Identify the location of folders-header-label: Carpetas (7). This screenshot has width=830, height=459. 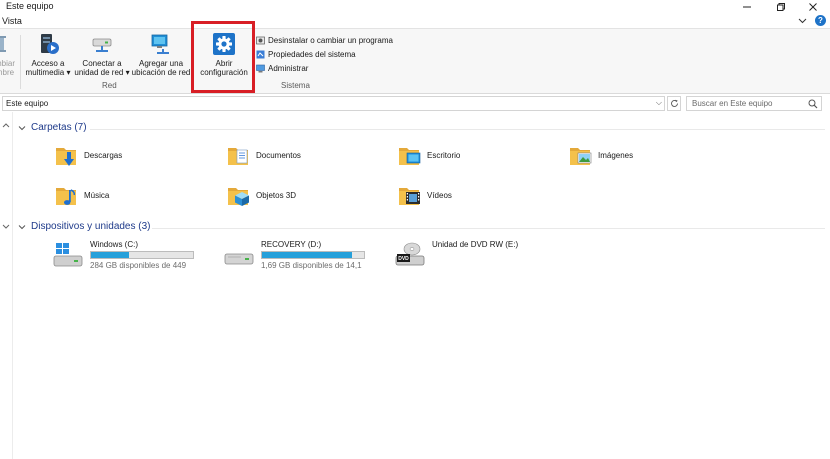
(59, 127).